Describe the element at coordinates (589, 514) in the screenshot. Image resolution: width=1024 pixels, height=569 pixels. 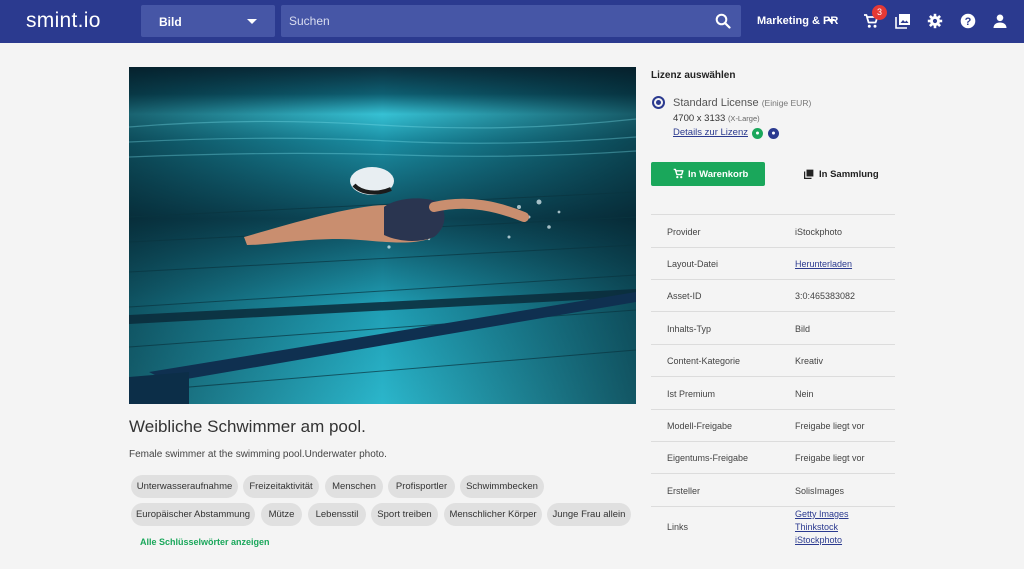
I see `keyword-chip: Junge Frau allein` at that location.